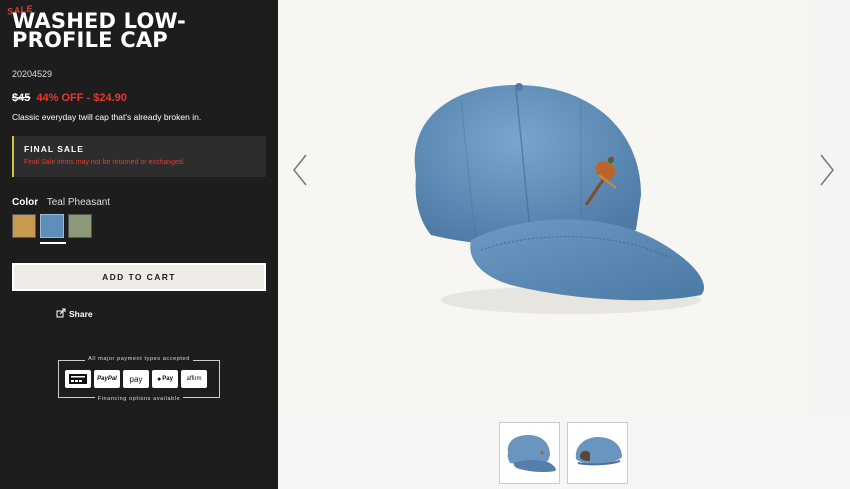  I want to click on next-image-area, so click(830, 207).